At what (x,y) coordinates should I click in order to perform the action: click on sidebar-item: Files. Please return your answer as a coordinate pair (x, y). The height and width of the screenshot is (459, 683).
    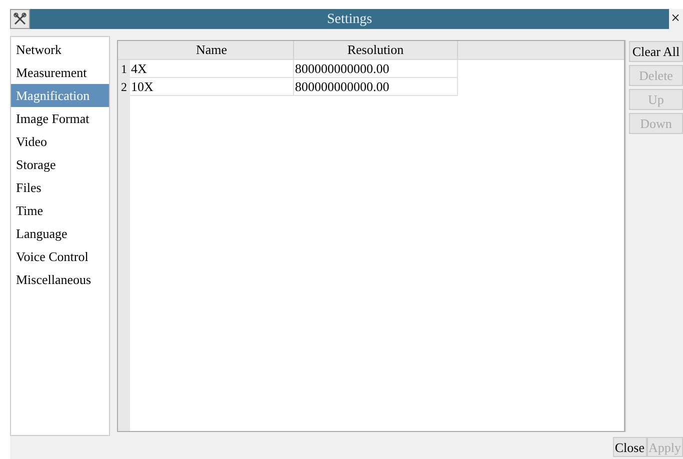
    Looking at the image, I should click on (60, 187).